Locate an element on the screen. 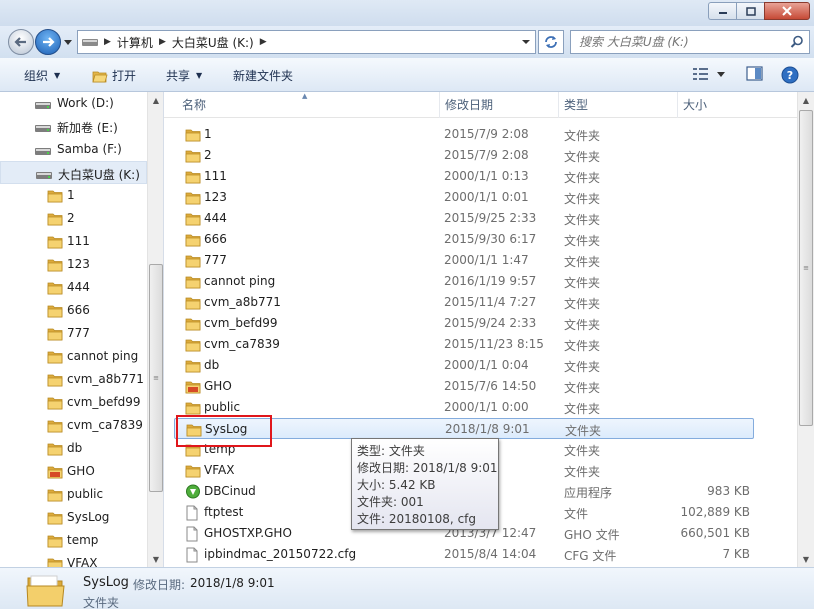 The image size is (814, 609). column-header-date: 修改日期 is located at coordinates (499, 105).